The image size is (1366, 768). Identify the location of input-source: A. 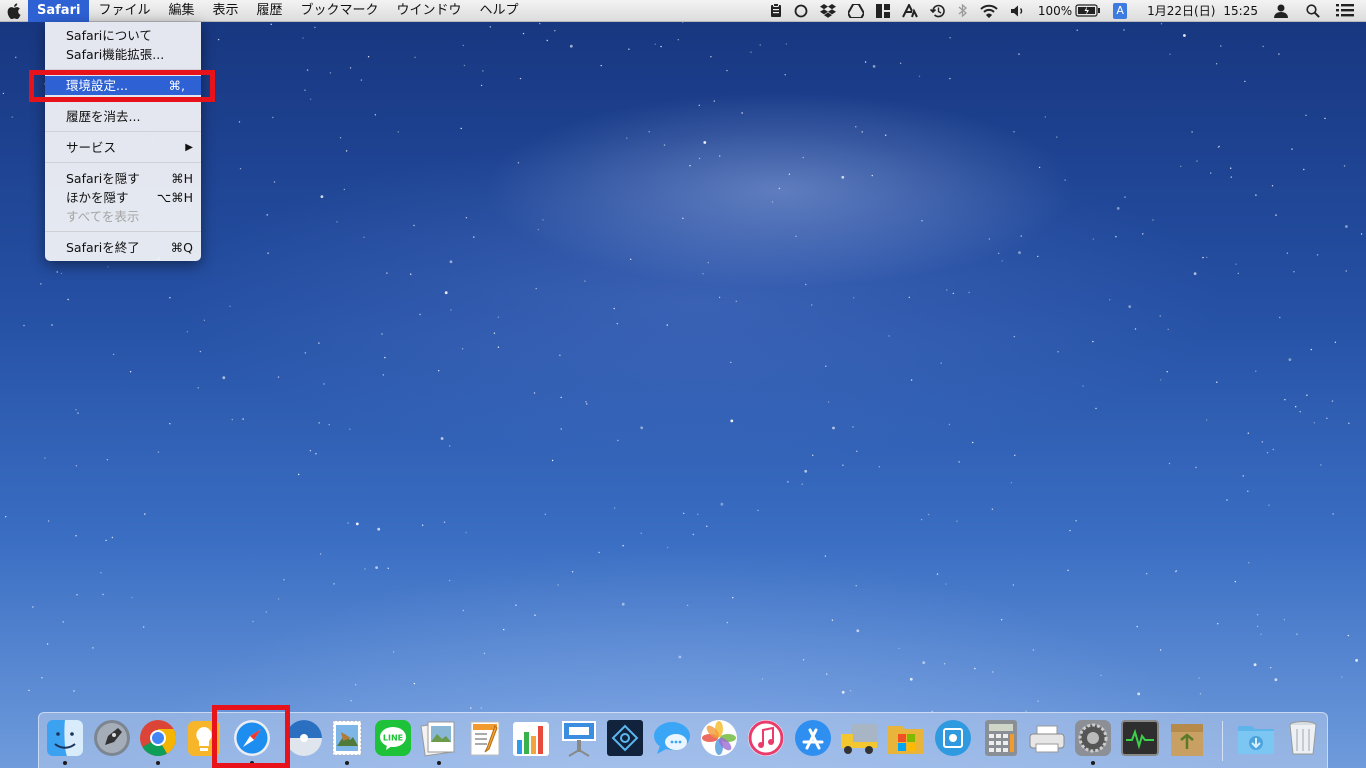
(1120, 11).